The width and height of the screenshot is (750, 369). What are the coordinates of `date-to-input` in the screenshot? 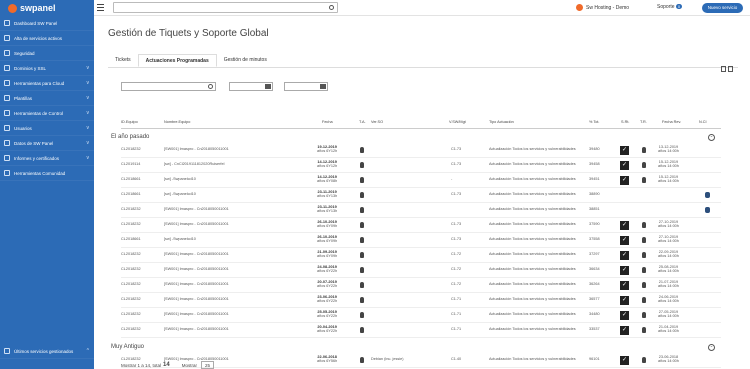 It's located at (306, 86).